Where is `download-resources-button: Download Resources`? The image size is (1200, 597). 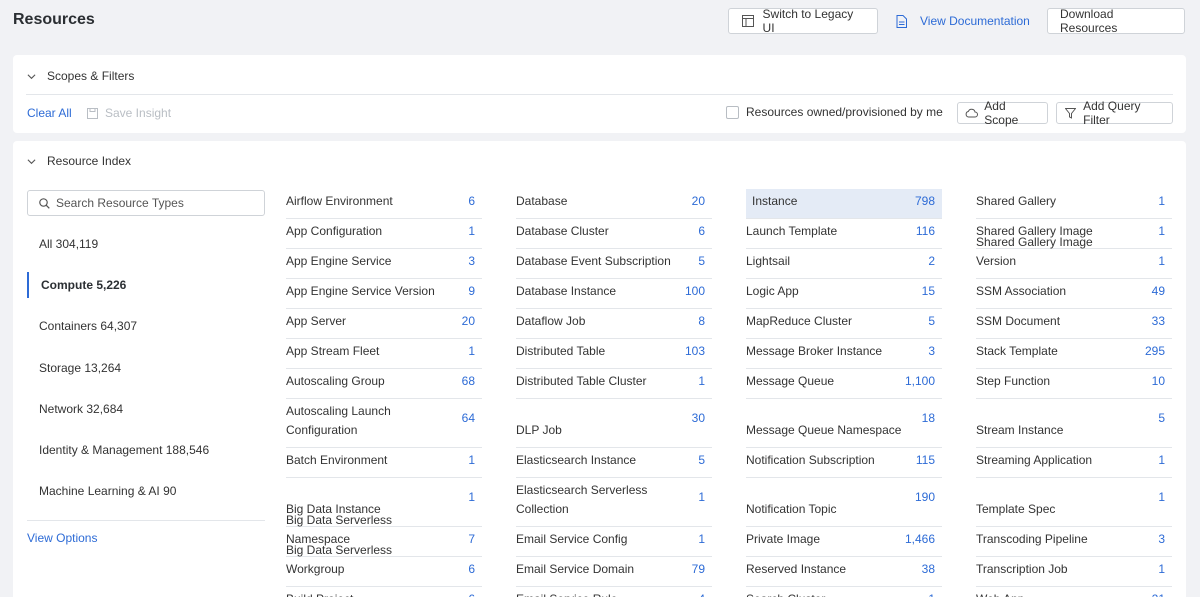 download-resources-button: Download Resources is located at coordinates (1116, 21).